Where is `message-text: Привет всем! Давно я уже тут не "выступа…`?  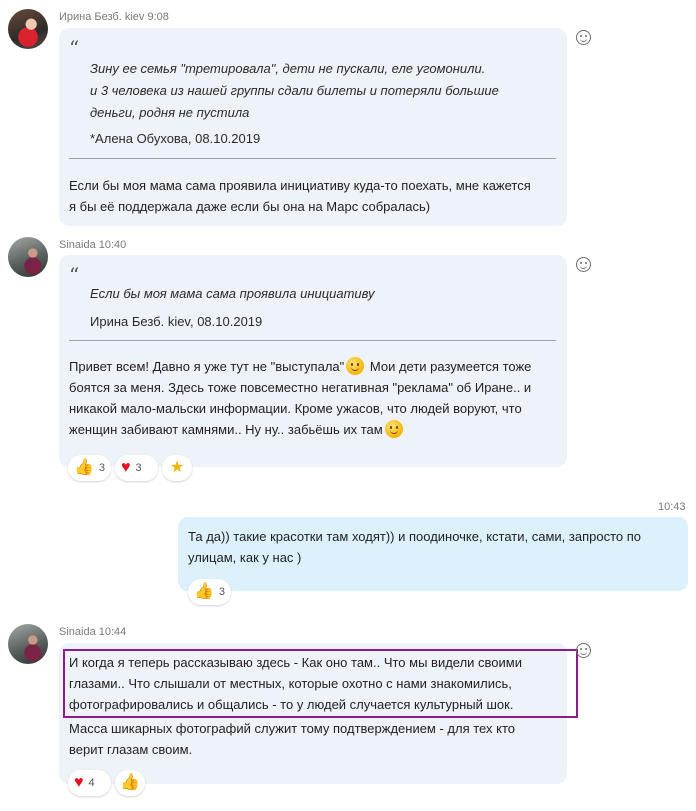
message-text: Привет всем! Давно я уже тут не "выступа… is located at coordinates (300, 397).